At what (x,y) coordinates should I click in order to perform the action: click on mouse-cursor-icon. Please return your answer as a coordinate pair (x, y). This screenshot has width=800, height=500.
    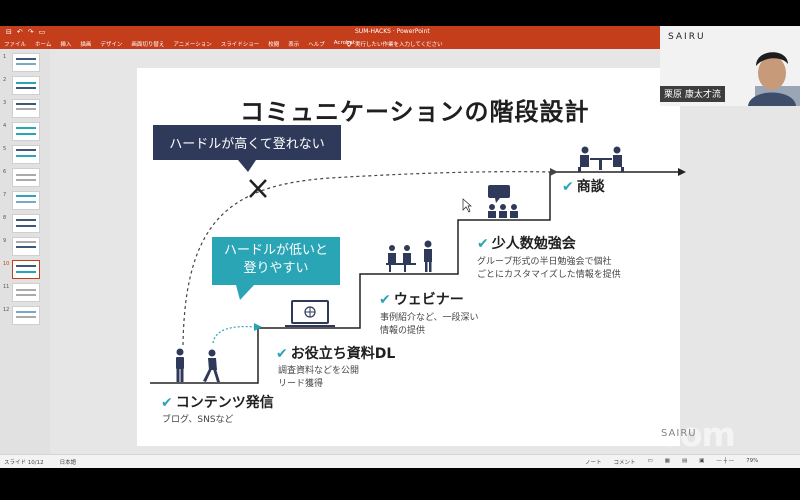
    Looking at the image, I should click on (467, 205).